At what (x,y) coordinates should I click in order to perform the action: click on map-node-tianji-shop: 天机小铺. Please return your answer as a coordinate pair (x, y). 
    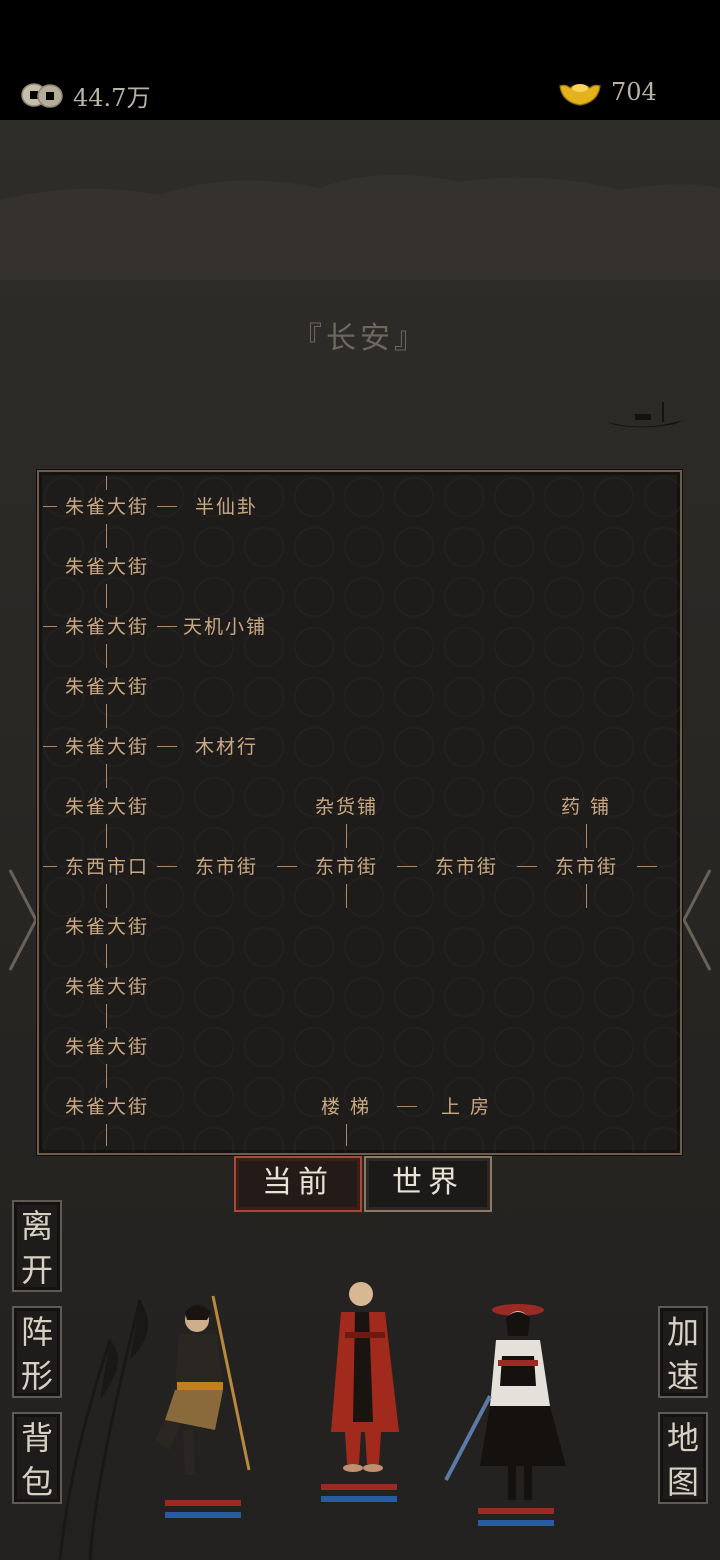
    Looking at the image, I should click on (225, 625).